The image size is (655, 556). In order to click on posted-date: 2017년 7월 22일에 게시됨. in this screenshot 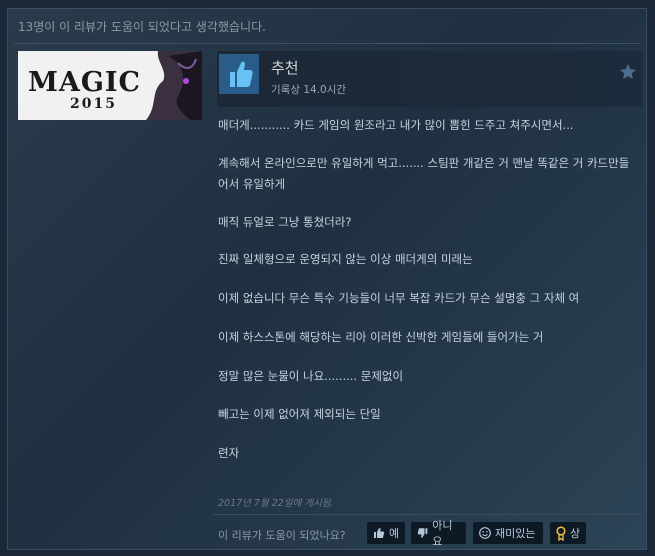, I will do `click(276, 503)`.